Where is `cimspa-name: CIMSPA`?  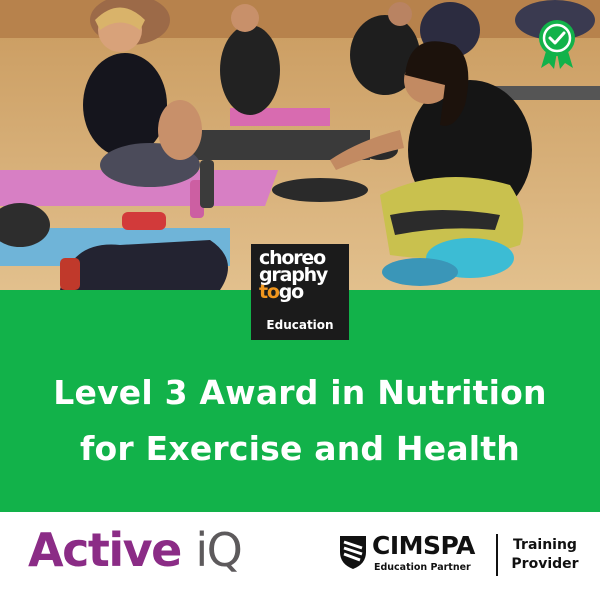 cimspa-name: CIMSPA is located at coordinates (423, 545).